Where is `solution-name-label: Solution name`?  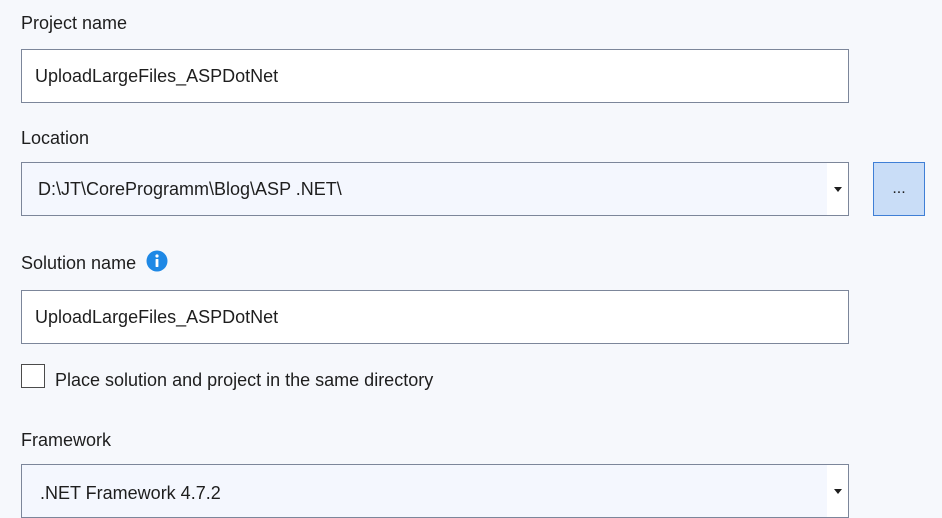
solution-name-label: Solution name is located at coordinates (79, 263).